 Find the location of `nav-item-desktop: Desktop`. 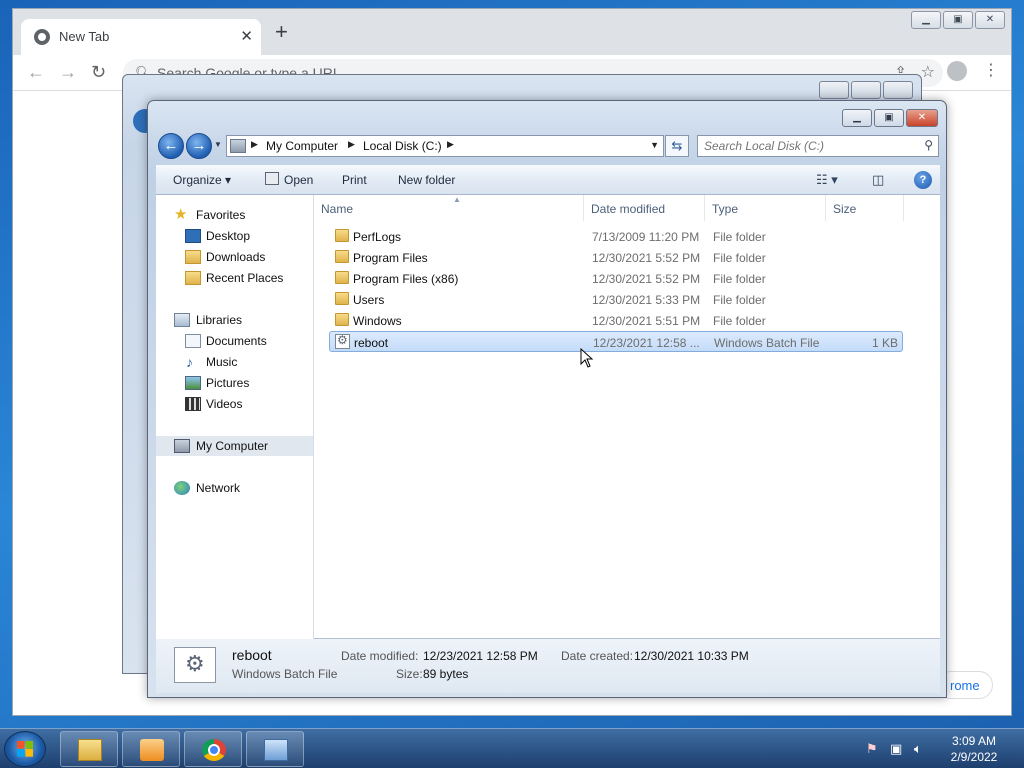

nav-item-desktop: Desktop is located at coordinates (234, 236).